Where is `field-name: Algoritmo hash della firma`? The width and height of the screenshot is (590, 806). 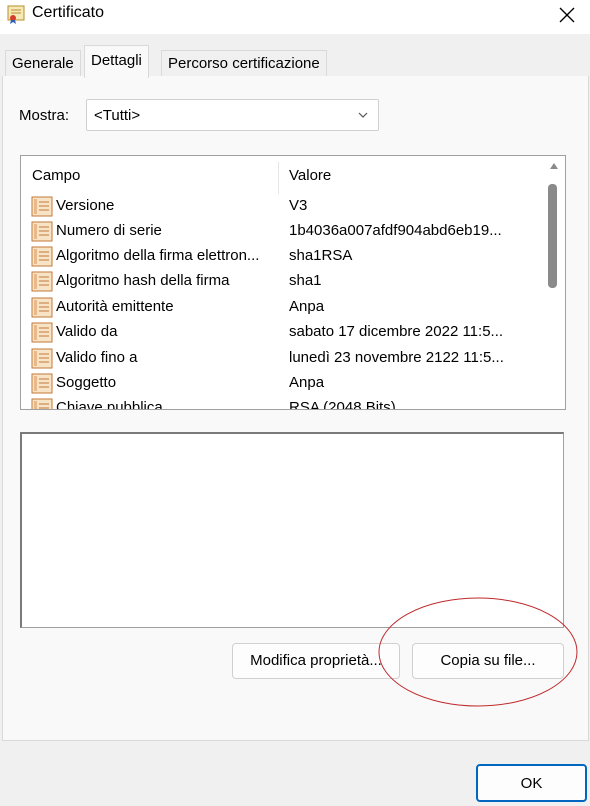
field-name: Algoritmo hash della firma is located at coordinates (143, 280).